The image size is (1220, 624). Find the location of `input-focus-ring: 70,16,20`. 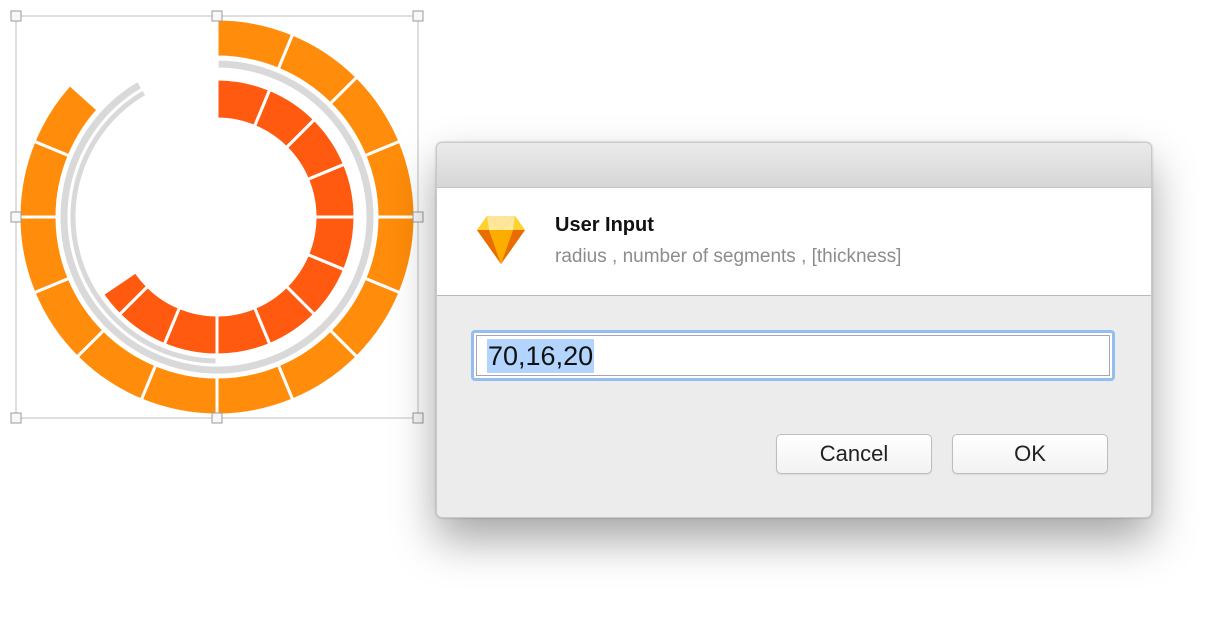

input-focus-ring: 70,16,20 is located at coordinates (793, 355).